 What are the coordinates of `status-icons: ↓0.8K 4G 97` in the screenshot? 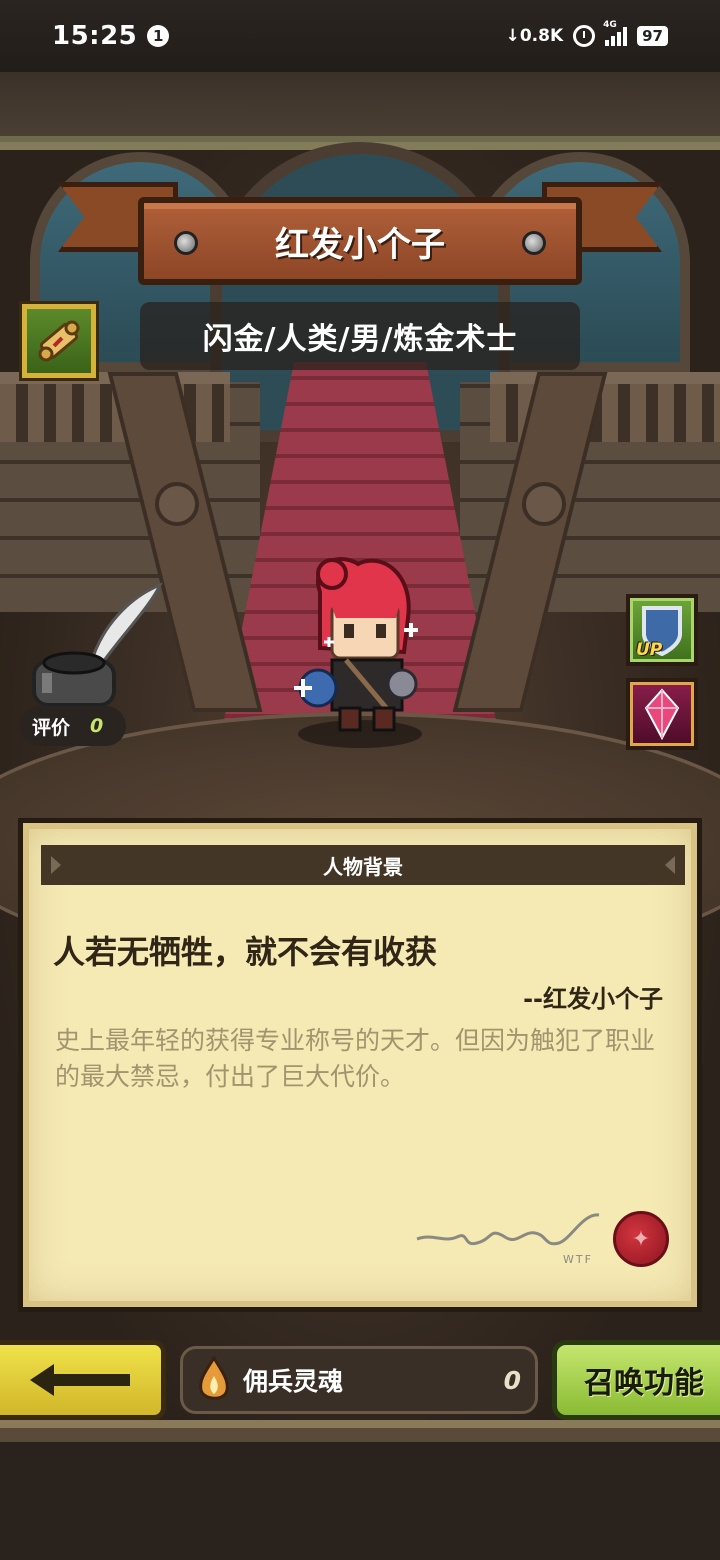 It's located at (586, 33).